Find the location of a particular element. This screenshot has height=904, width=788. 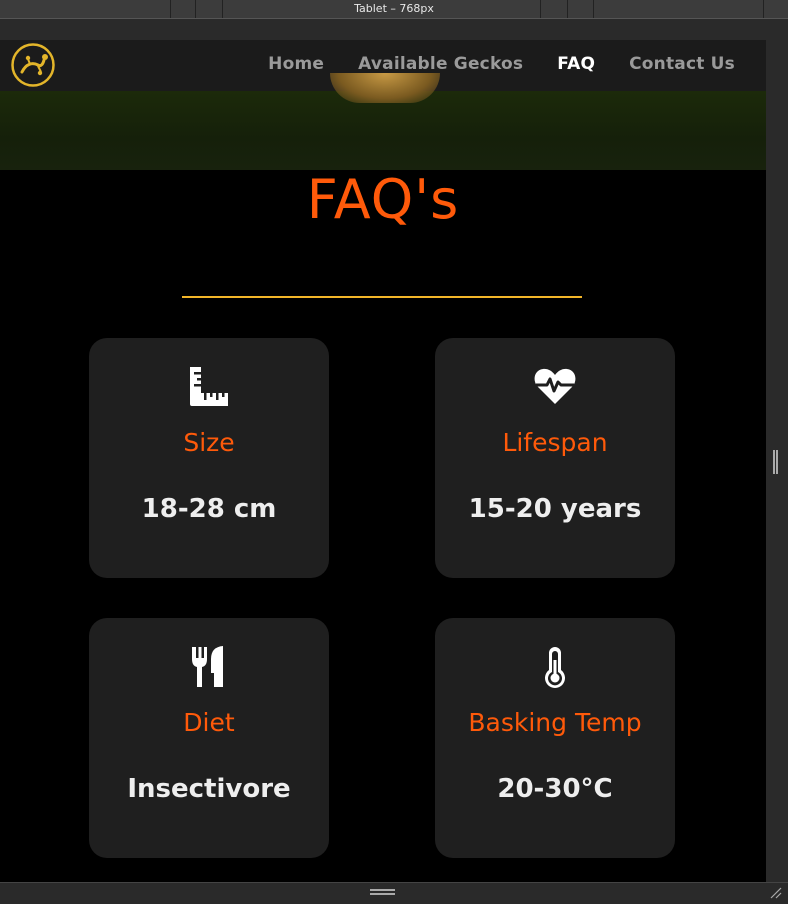

card-label: Diet is located at coordinates (209, 722).